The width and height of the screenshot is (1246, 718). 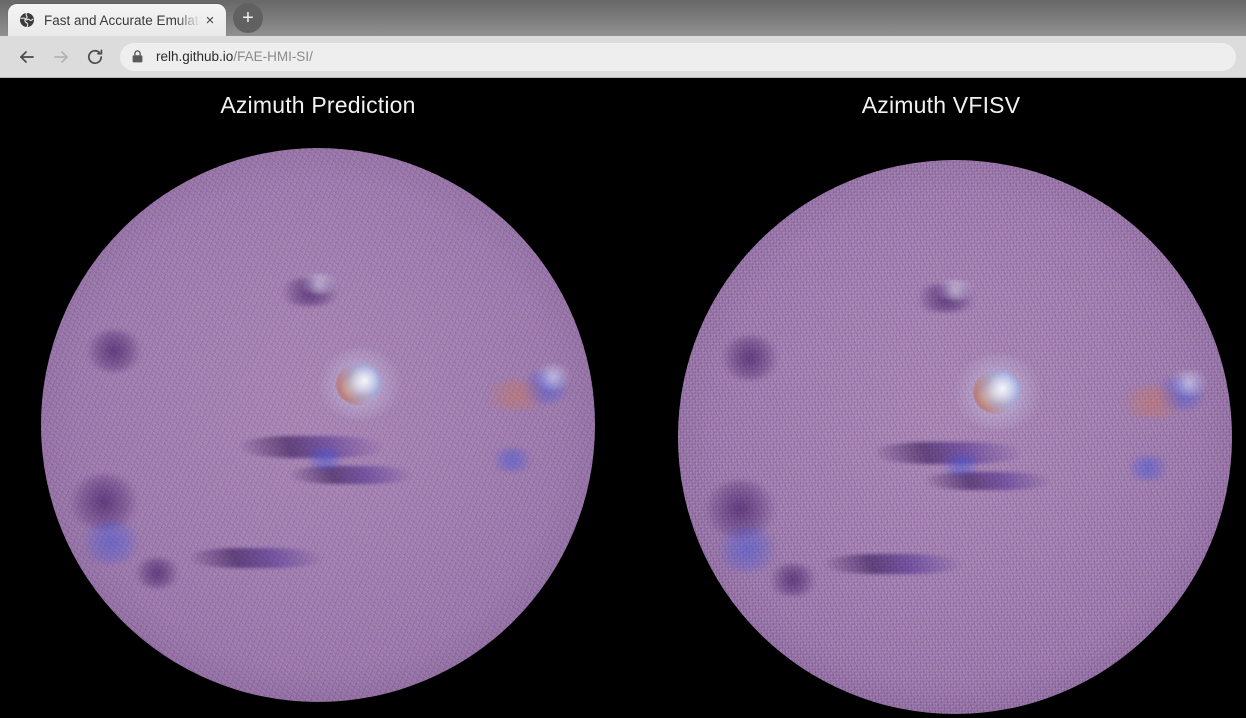 I want to click on back-arrow-icon, so click(x=27, y=57).